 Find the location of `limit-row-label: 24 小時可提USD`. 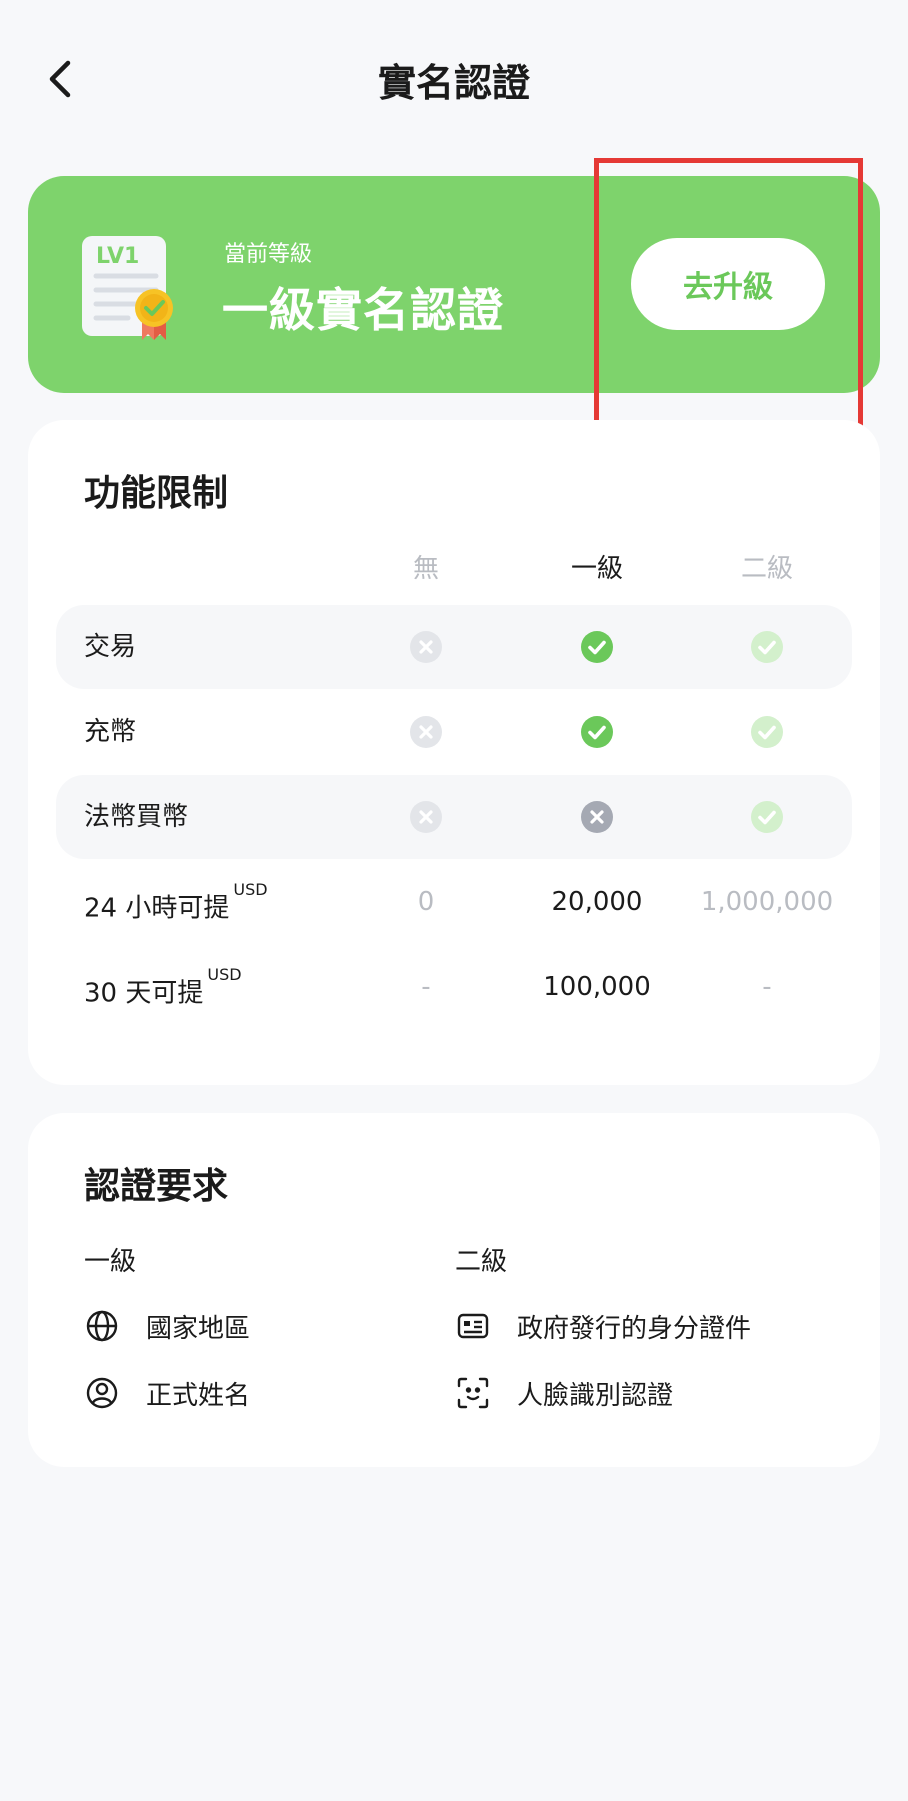

limit-row-label: 24 小時可提USD is located at coordinates (176, 902).